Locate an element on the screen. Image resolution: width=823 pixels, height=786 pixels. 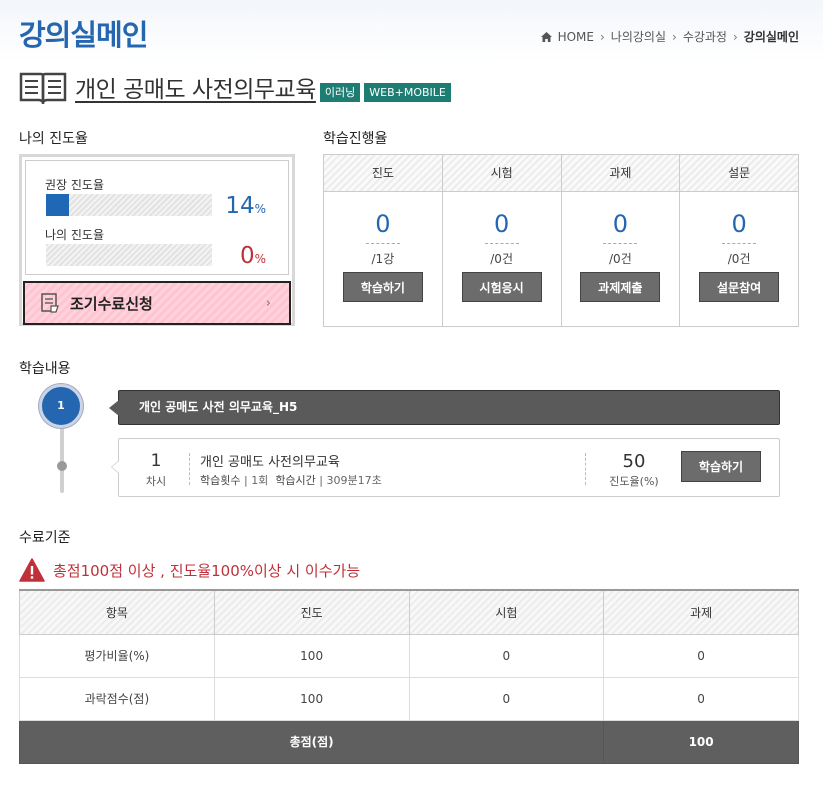
lesson-marker is located at coordinates (62, 466).